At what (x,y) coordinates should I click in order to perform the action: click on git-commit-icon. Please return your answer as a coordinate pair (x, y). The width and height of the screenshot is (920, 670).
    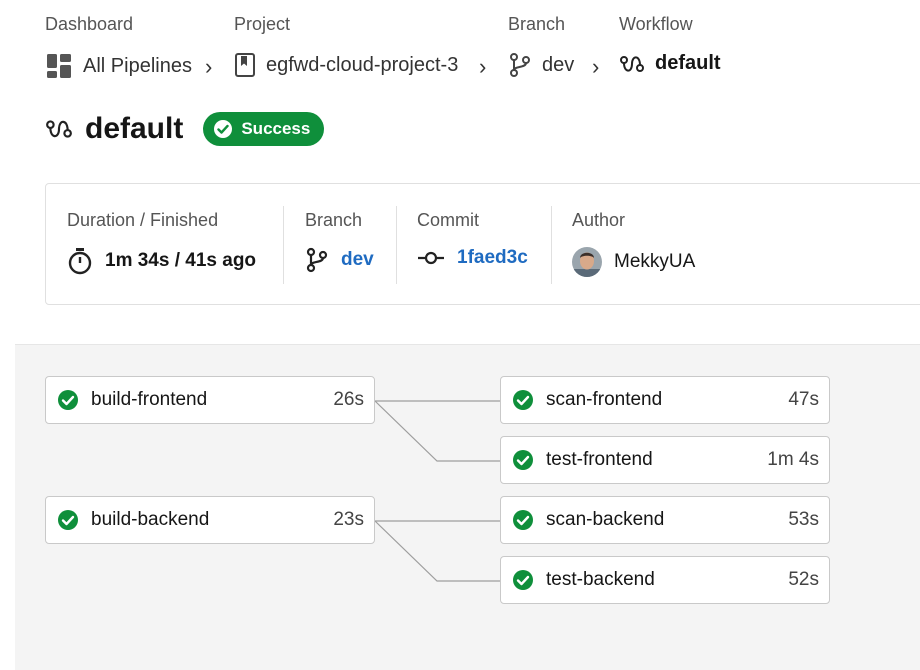
    Looking at the image, I should click on (431, 258).